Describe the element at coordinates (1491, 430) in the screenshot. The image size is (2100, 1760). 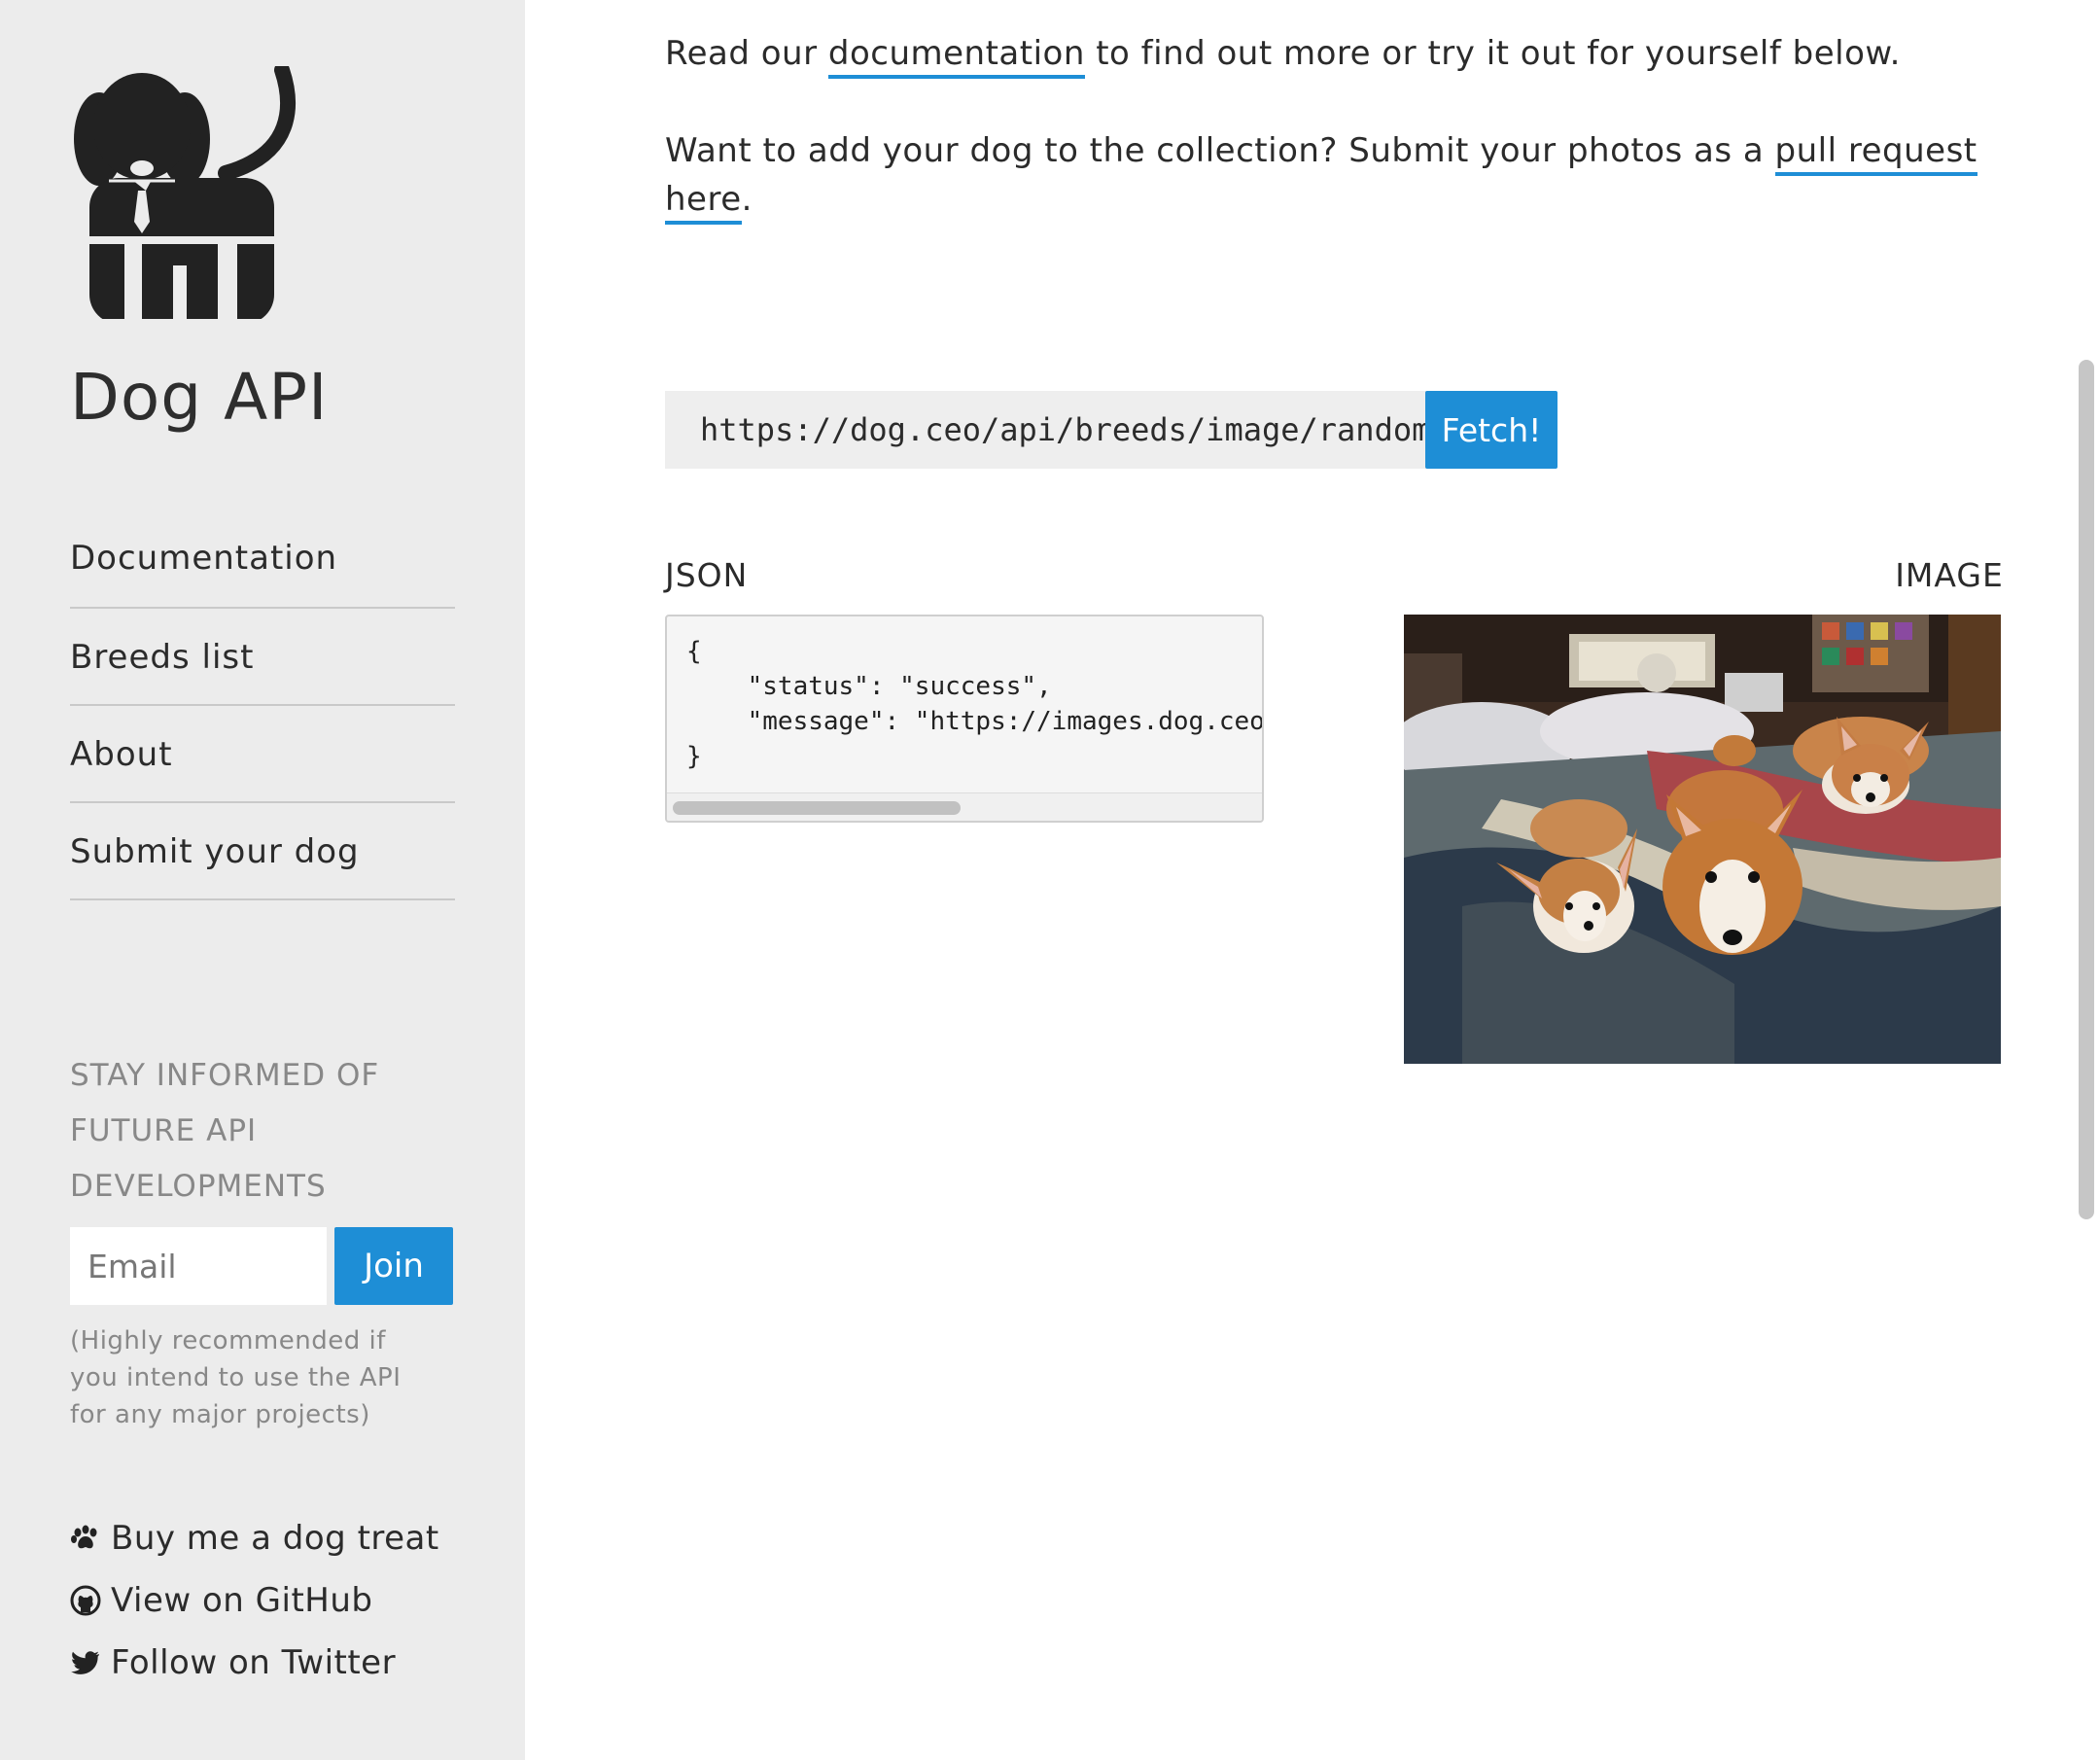
I see `fetch-button: Fetch!` at that location.